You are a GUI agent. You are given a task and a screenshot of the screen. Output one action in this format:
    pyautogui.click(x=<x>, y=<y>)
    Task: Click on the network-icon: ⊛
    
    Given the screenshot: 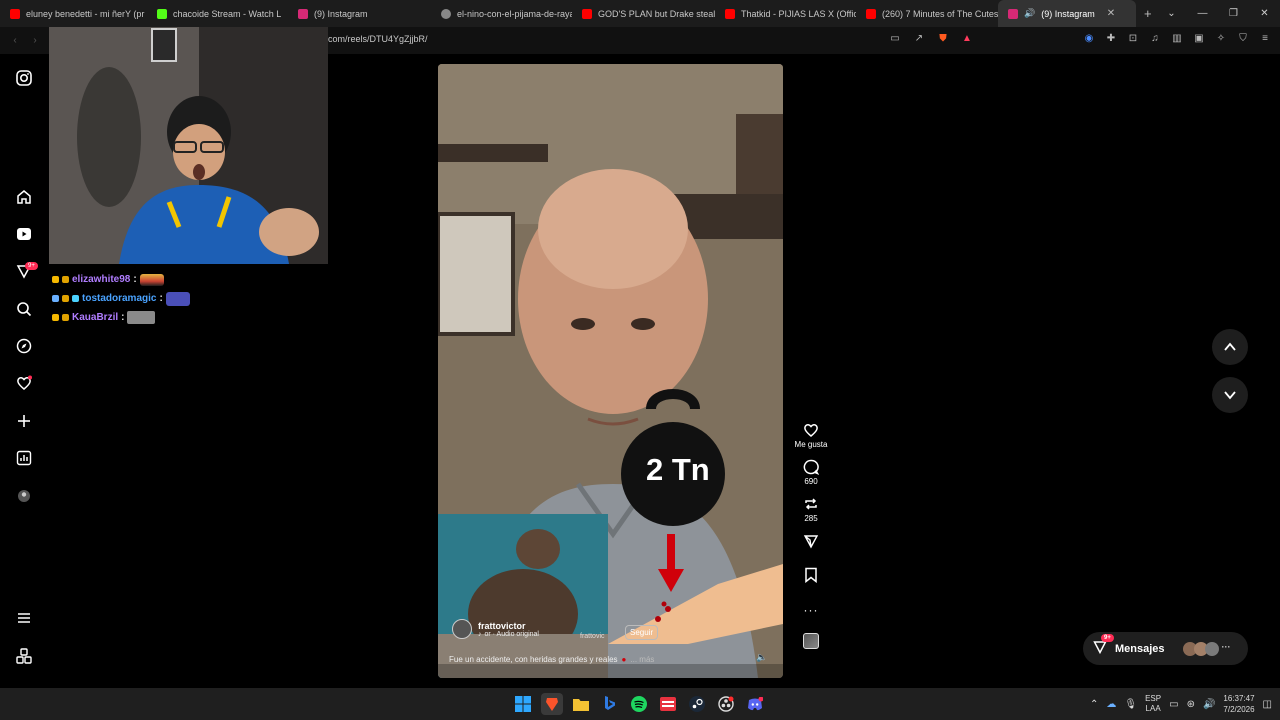 What is the action you would take?
    pyautogui.click(x=1191, y=704)
    